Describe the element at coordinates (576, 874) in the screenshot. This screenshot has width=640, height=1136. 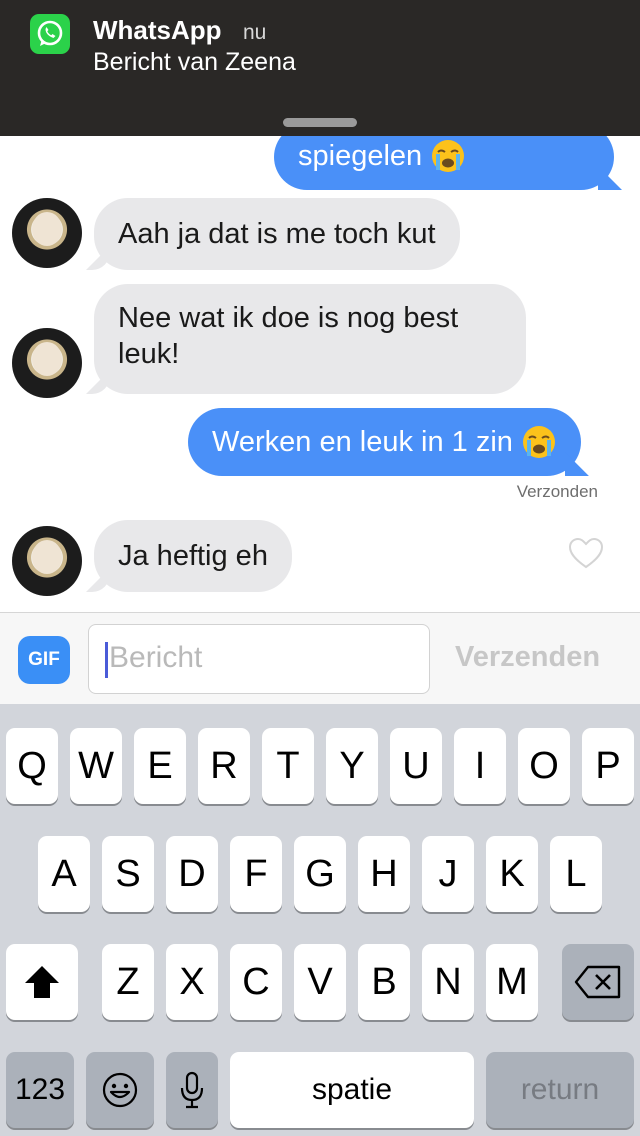
I see `key-l: L` at that location.